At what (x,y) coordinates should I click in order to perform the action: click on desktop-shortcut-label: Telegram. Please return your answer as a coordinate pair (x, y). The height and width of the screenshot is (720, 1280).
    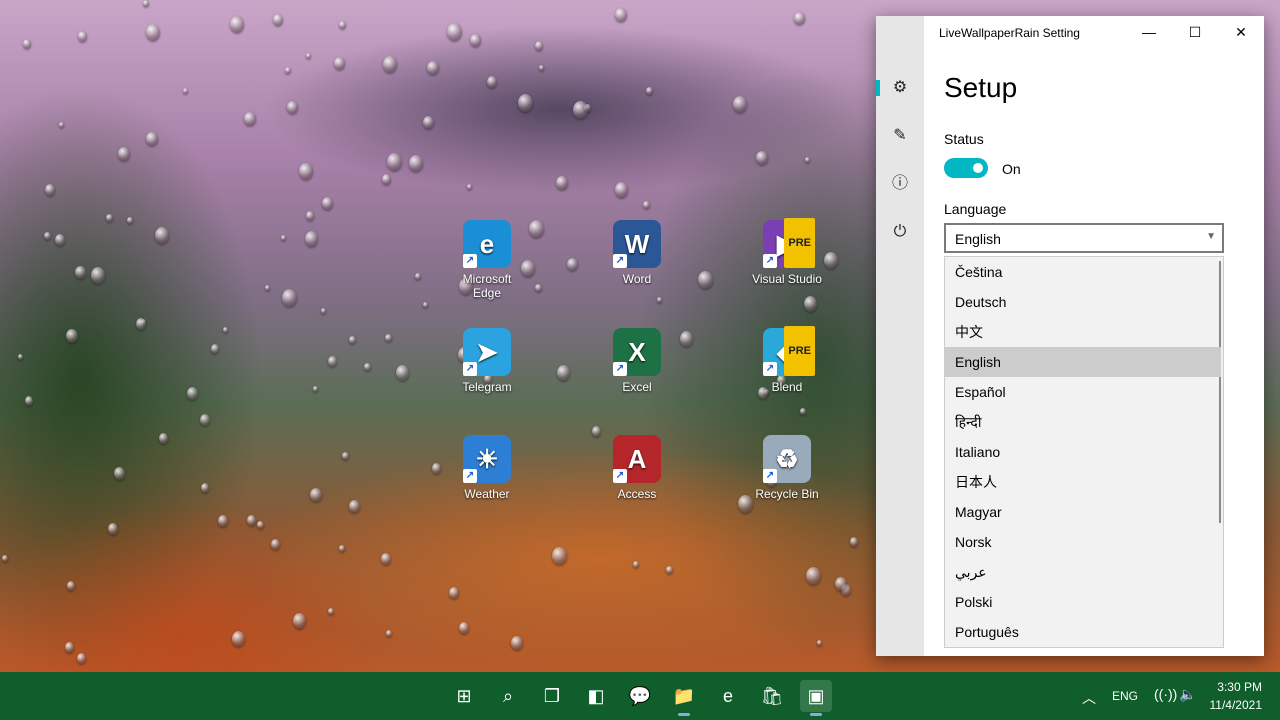
    Looking at the image, I should click on (487, 387).